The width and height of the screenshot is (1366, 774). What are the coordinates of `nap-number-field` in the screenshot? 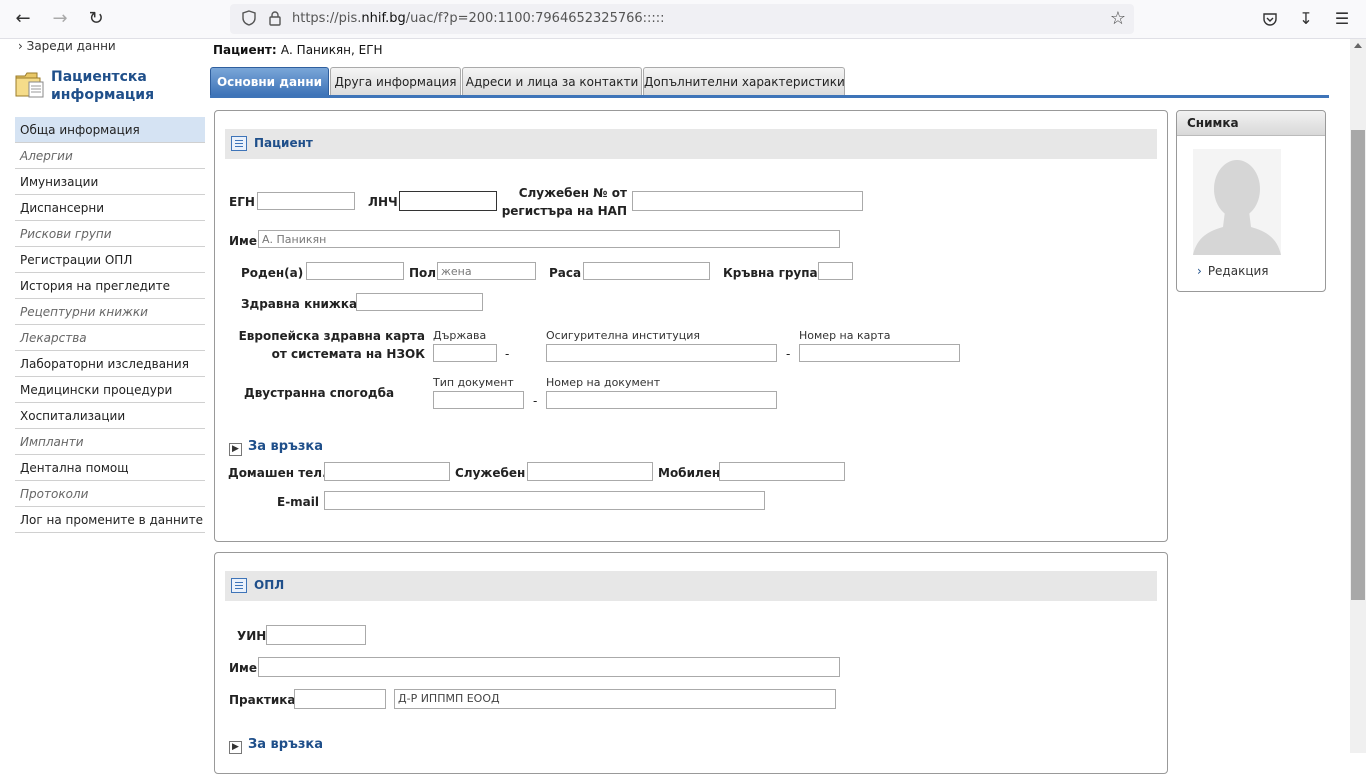 It's located at (747, 201).